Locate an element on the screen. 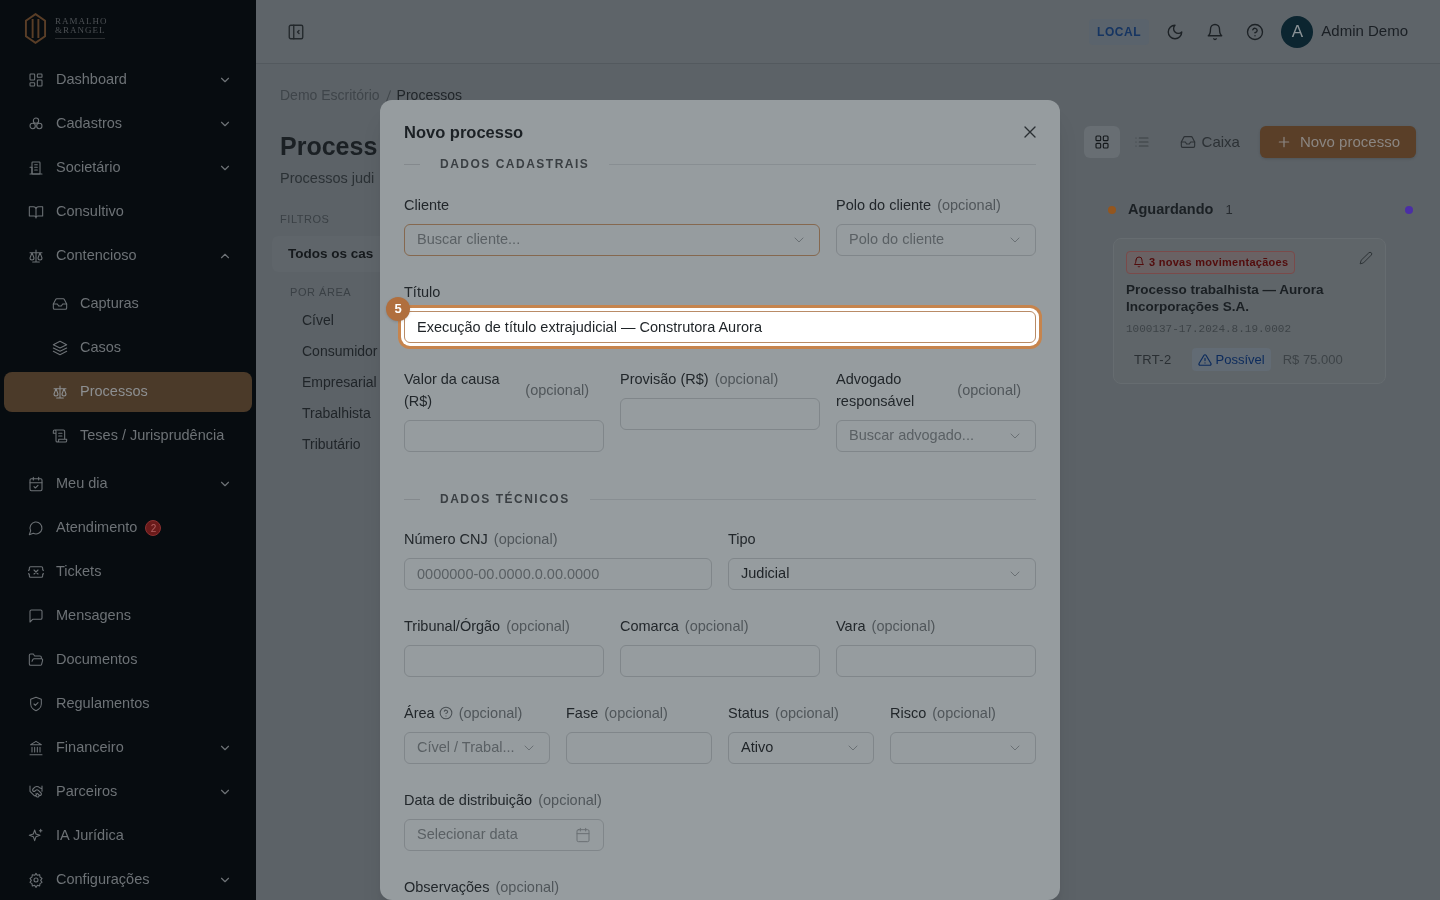 This screenshot has height=900, width=1440. logo-text: RAMALHO is located at coordinates (81, 21).